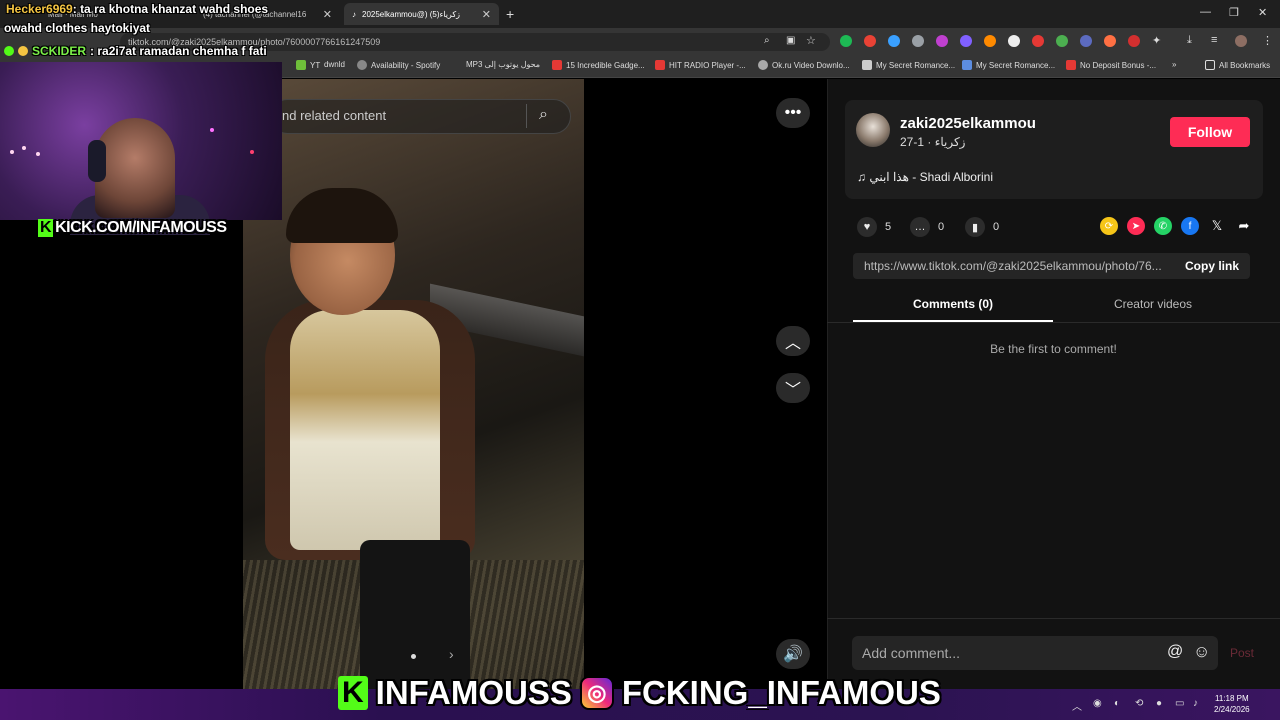 The height and width of the screenshot is (720, 1280). Describe the element at coordinates (413, 656) in the screenshot. I see `carousel-dot` at that location.